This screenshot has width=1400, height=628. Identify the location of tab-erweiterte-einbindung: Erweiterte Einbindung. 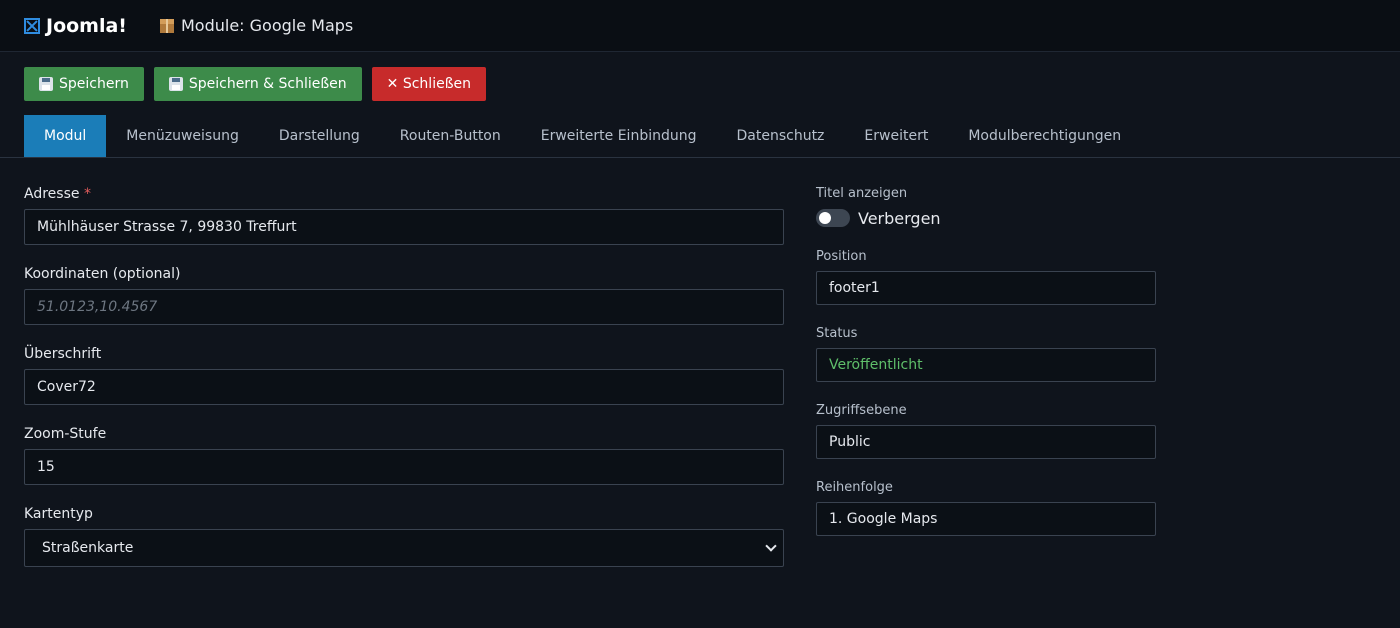
(619, 136).